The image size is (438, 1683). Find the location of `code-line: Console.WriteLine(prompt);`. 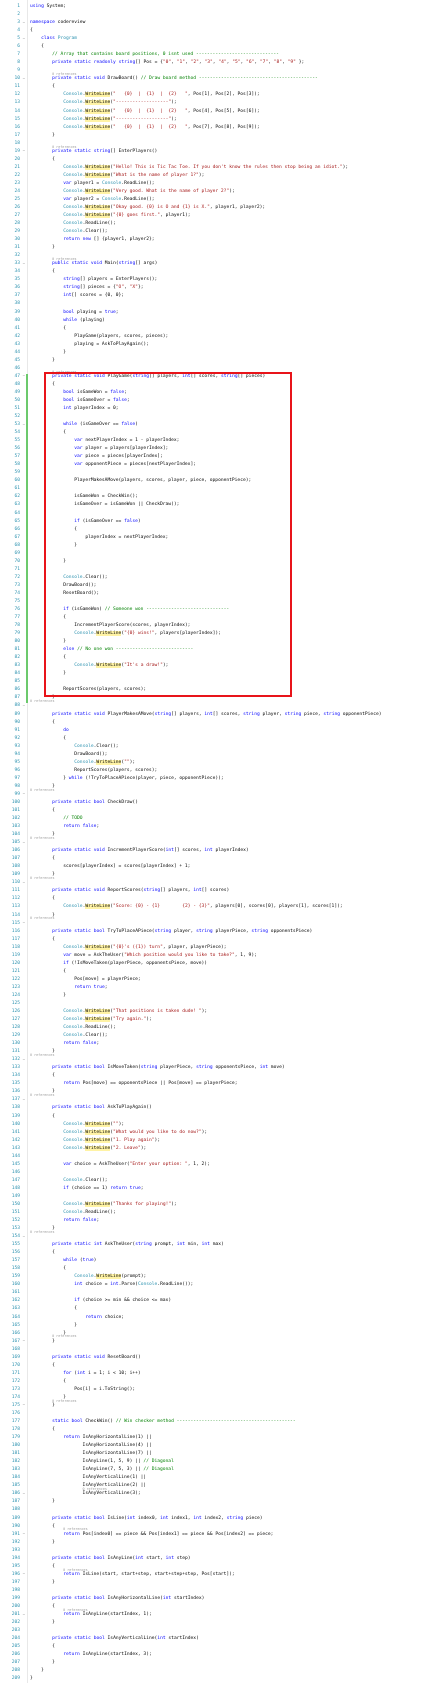

code-line: Console.WriteLine(prompt); is located at coordinates (88, 1277).